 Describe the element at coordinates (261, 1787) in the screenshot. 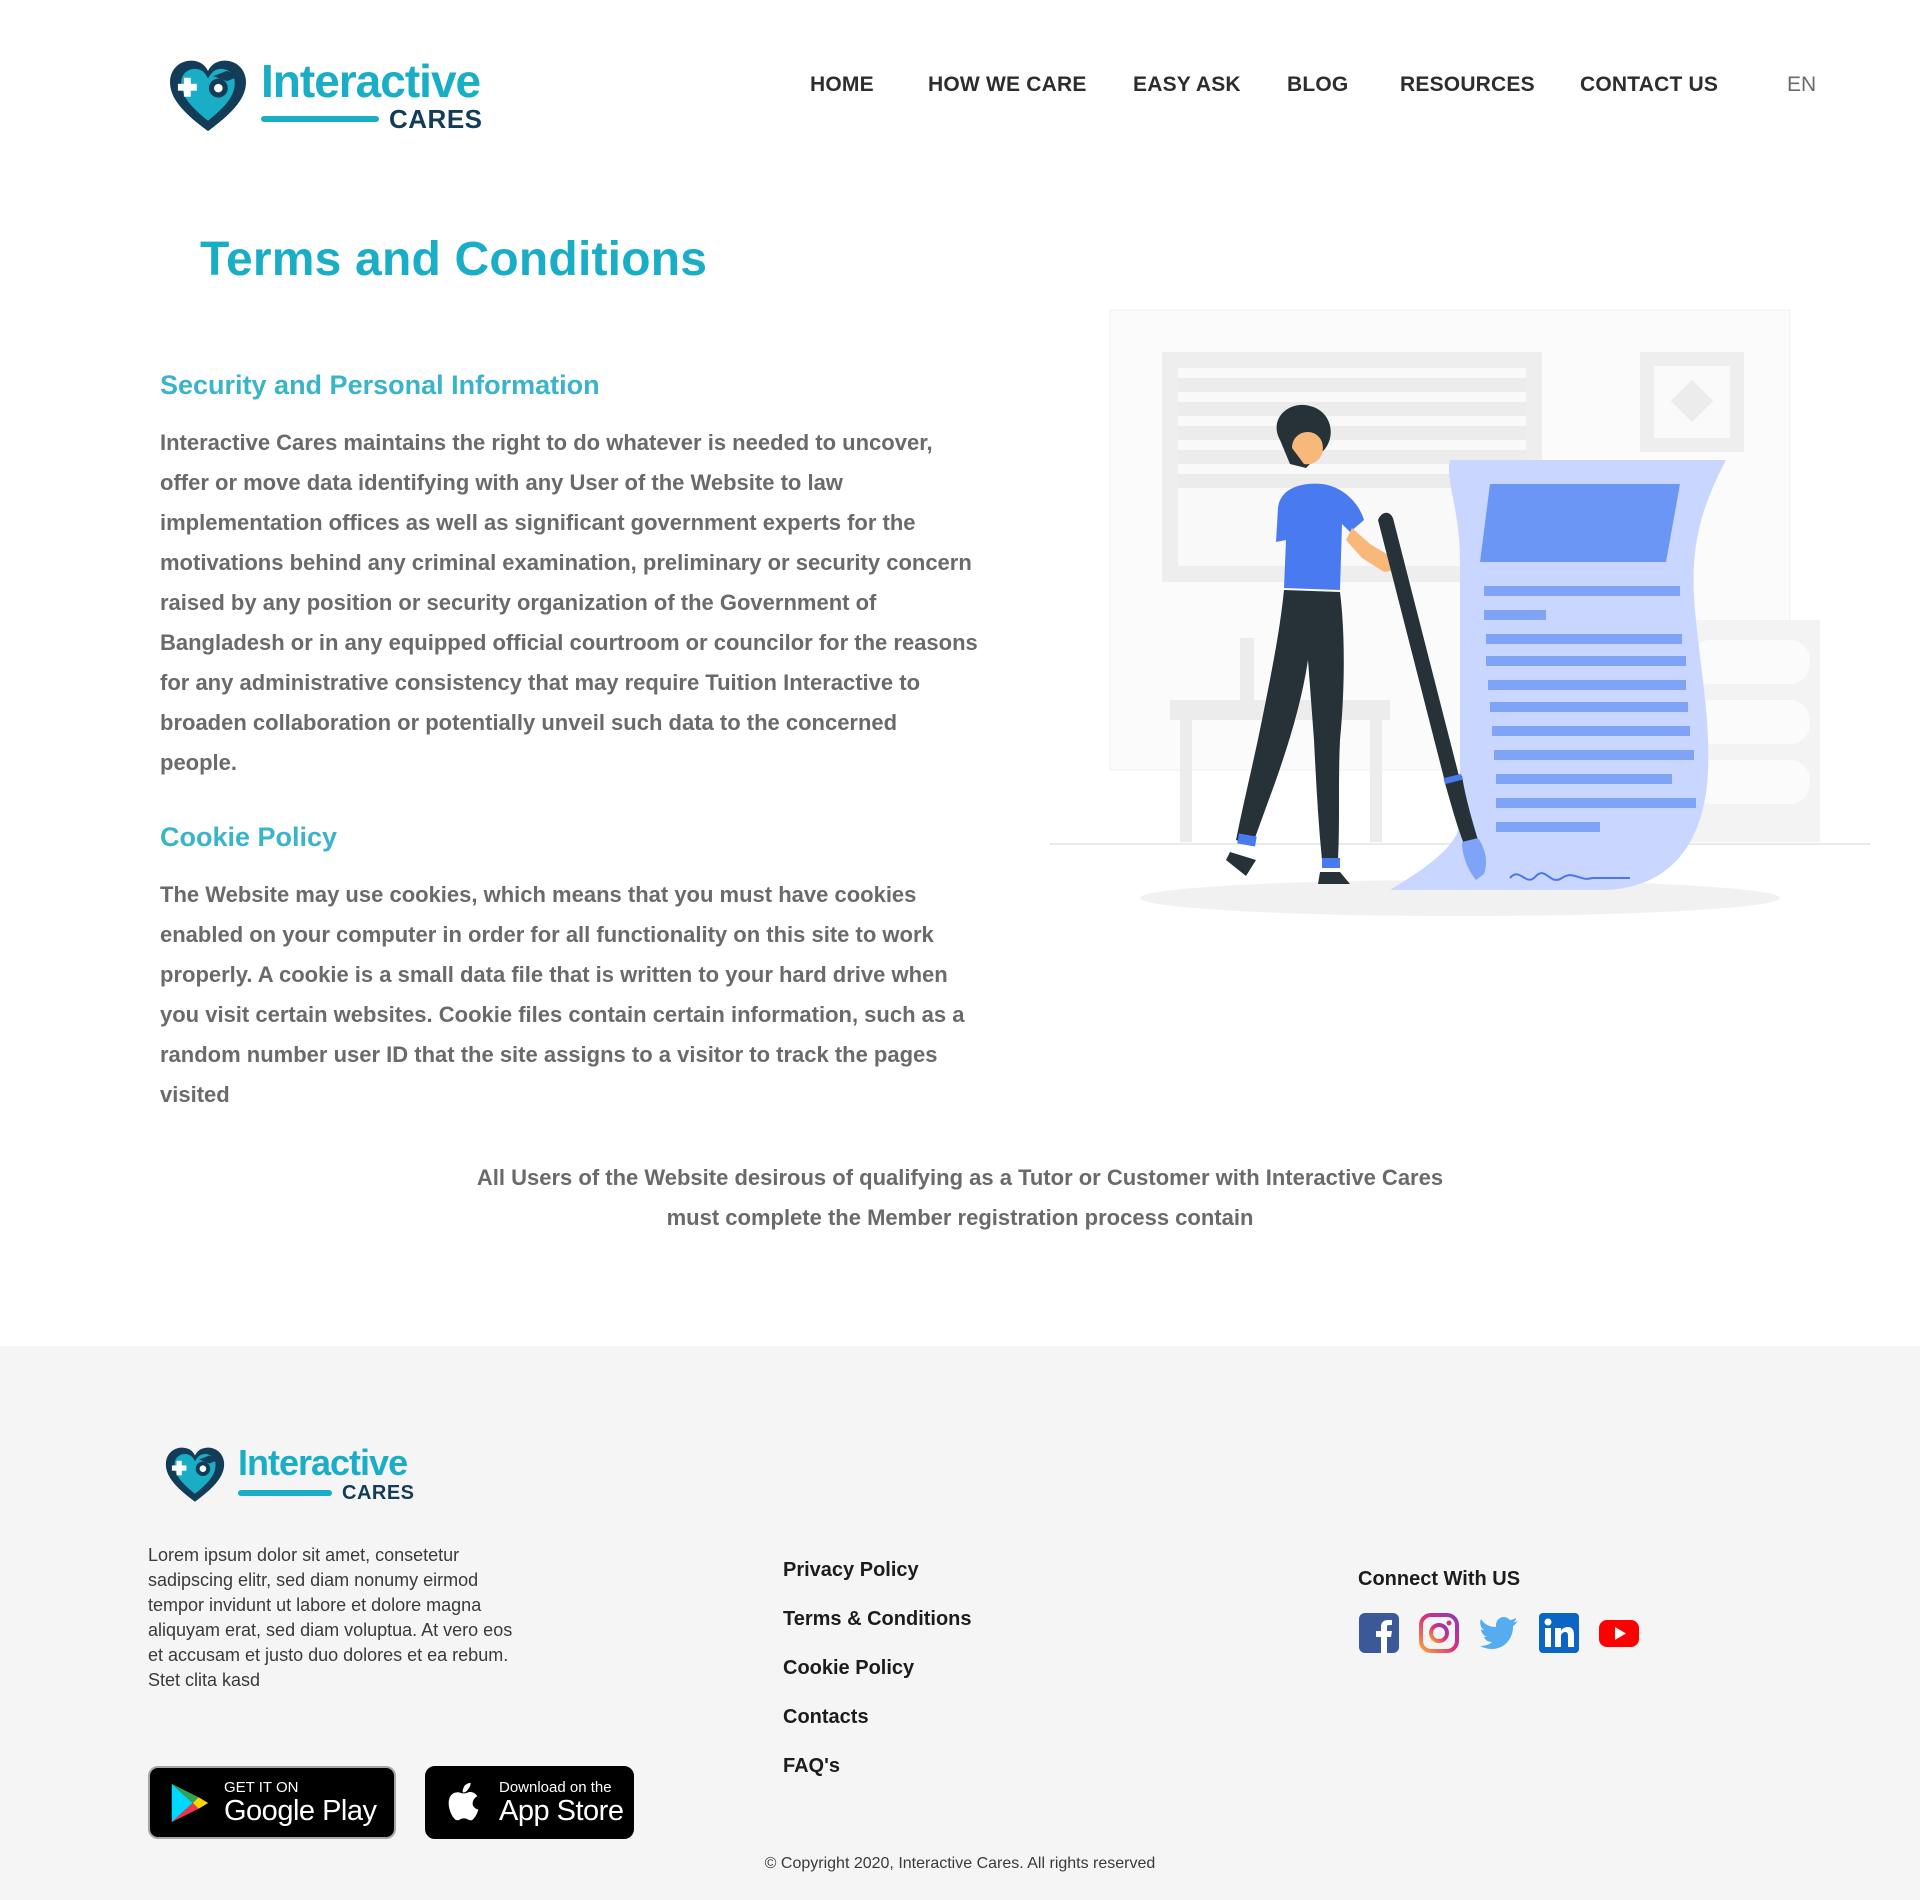

I see `google-play-small-label: GET IT ON` at that location.